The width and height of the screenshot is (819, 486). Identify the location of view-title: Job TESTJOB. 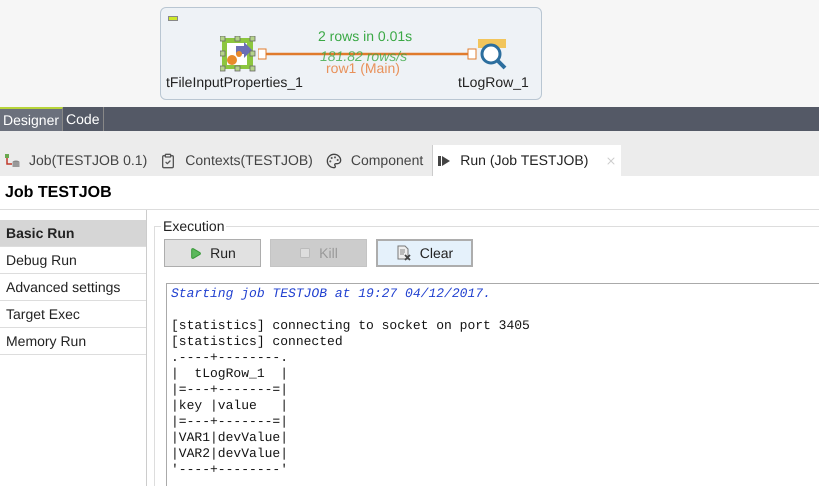
(409, 193).